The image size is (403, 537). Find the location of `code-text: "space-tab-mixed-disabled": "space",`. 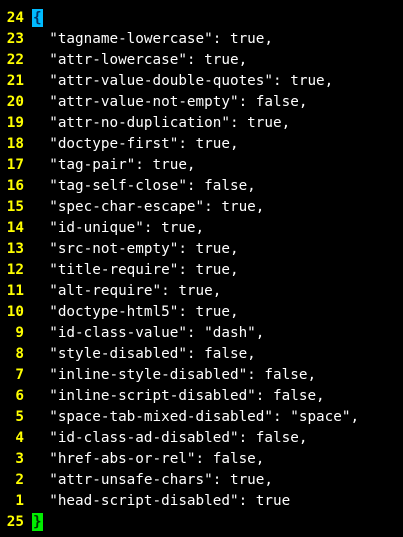

code-text: "space-tab-mixed-disabled": "space", is located at coordinates (196, 417).